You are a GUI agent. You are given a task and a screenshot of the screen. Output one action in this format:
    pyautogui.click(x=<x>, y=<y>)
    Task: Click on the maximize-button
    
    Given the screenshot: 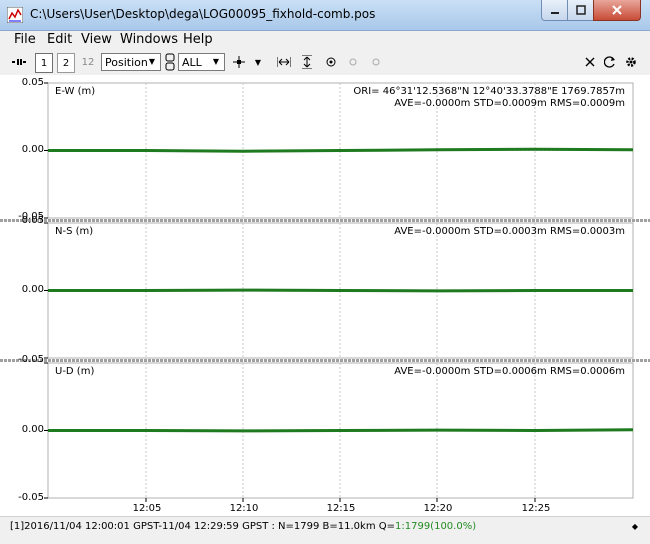 What is the action you would take?
    pyautogui.click(x=581, y=10)
    